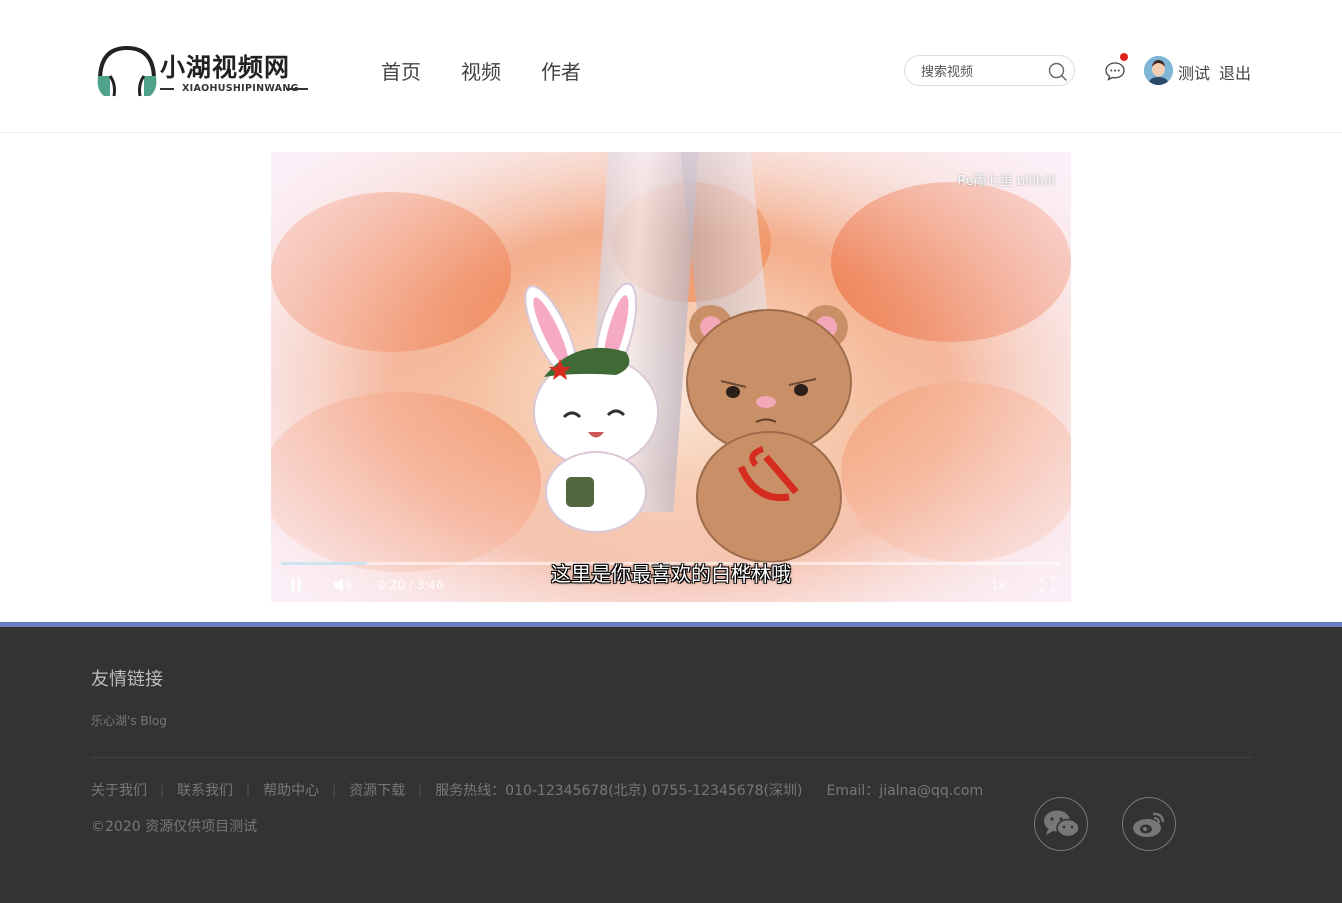  Describe the element at coordinates (769, 434) in the screenshot. I see `bear-character` at that location.